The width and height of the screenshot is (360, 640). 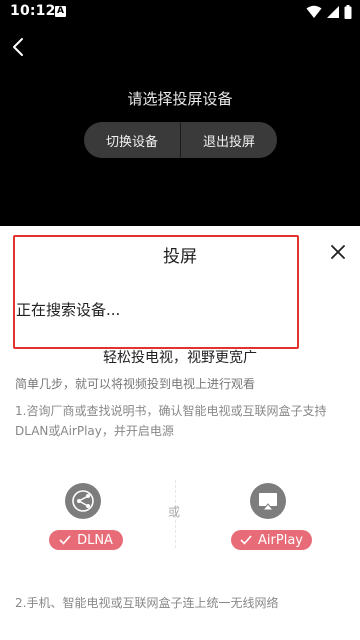 I want to click on exit-cast-button: 退出投屏, so click(x=229, y=140).